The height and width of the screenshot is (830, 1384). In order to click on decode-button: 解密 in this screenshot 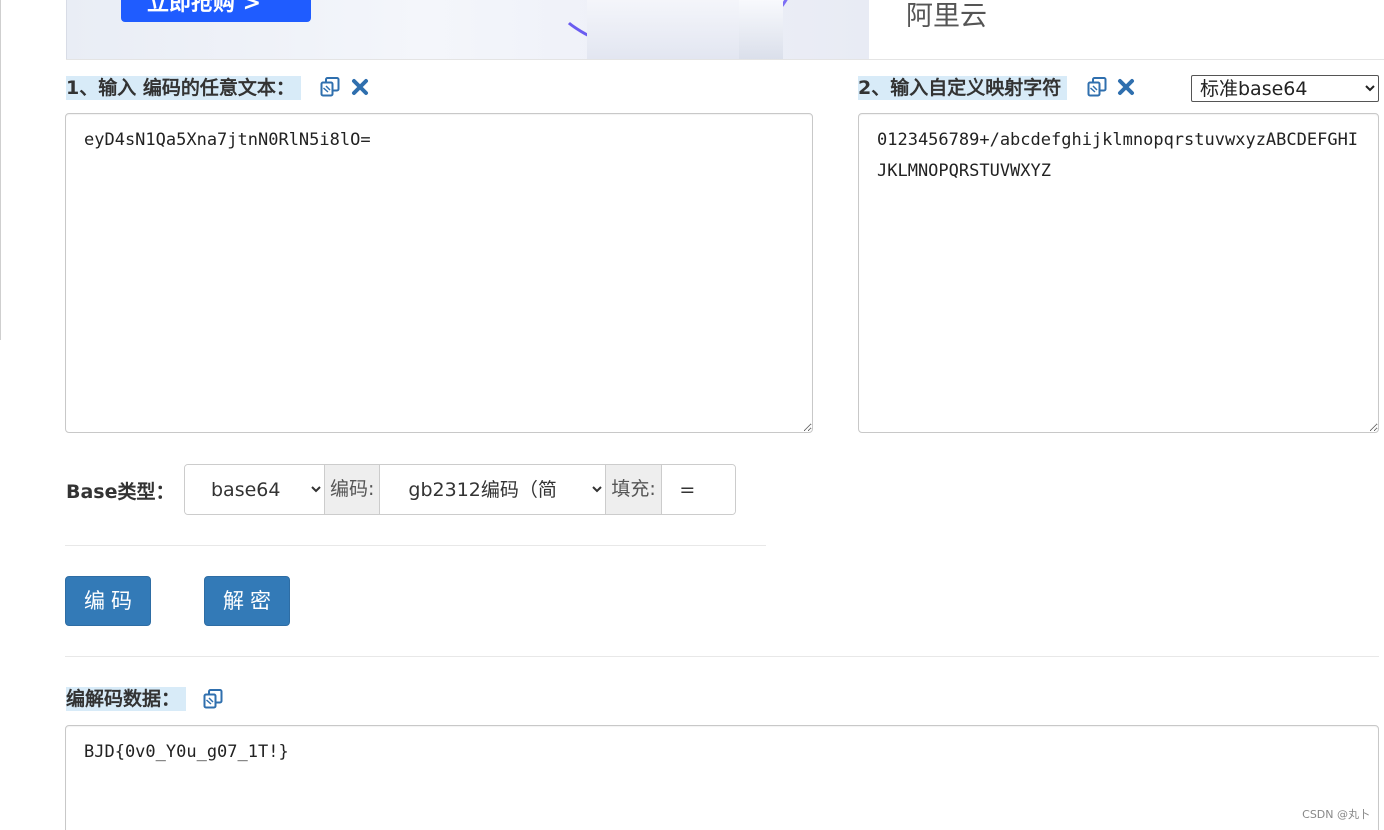, I will do `click(247, 601)`.